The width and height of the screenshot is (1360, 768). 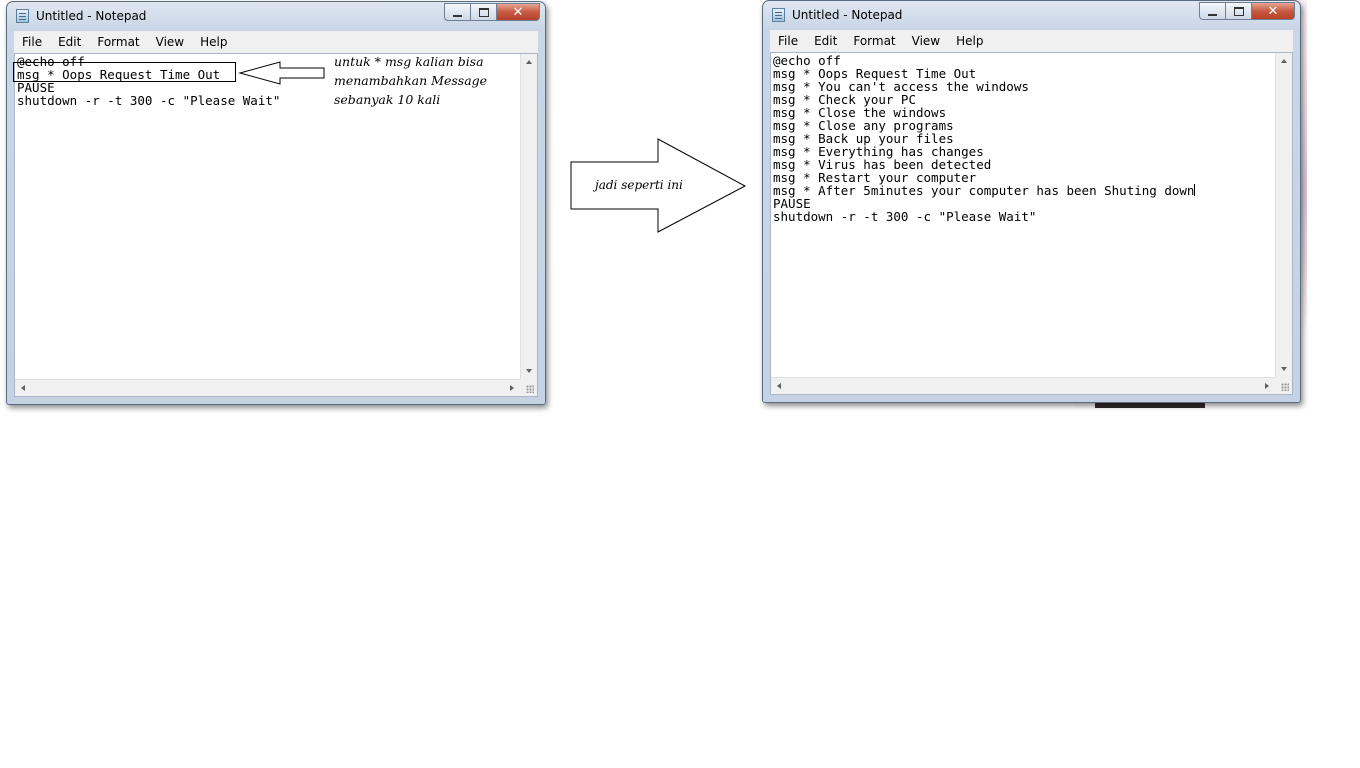 I want to click on highlight-box, so click(x=124, y=72).